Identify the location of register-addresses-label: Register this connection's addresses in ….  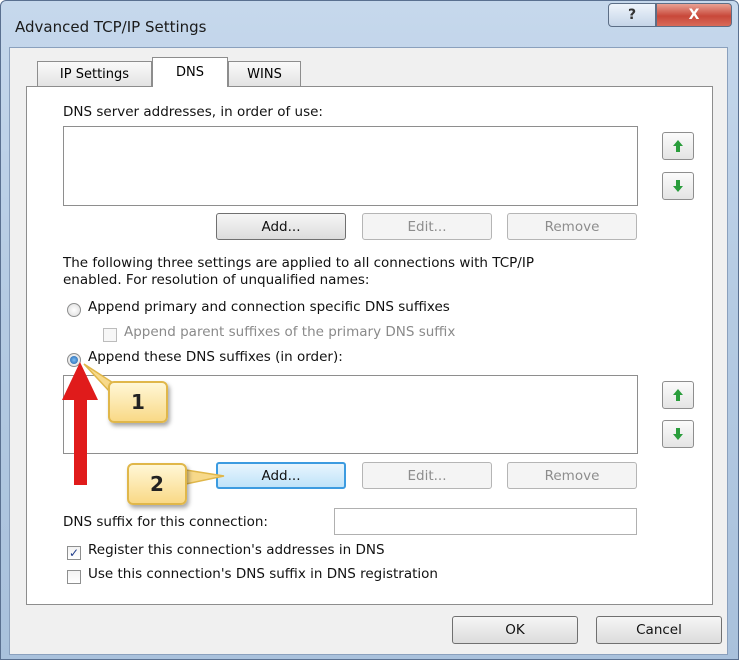
(236, 550).